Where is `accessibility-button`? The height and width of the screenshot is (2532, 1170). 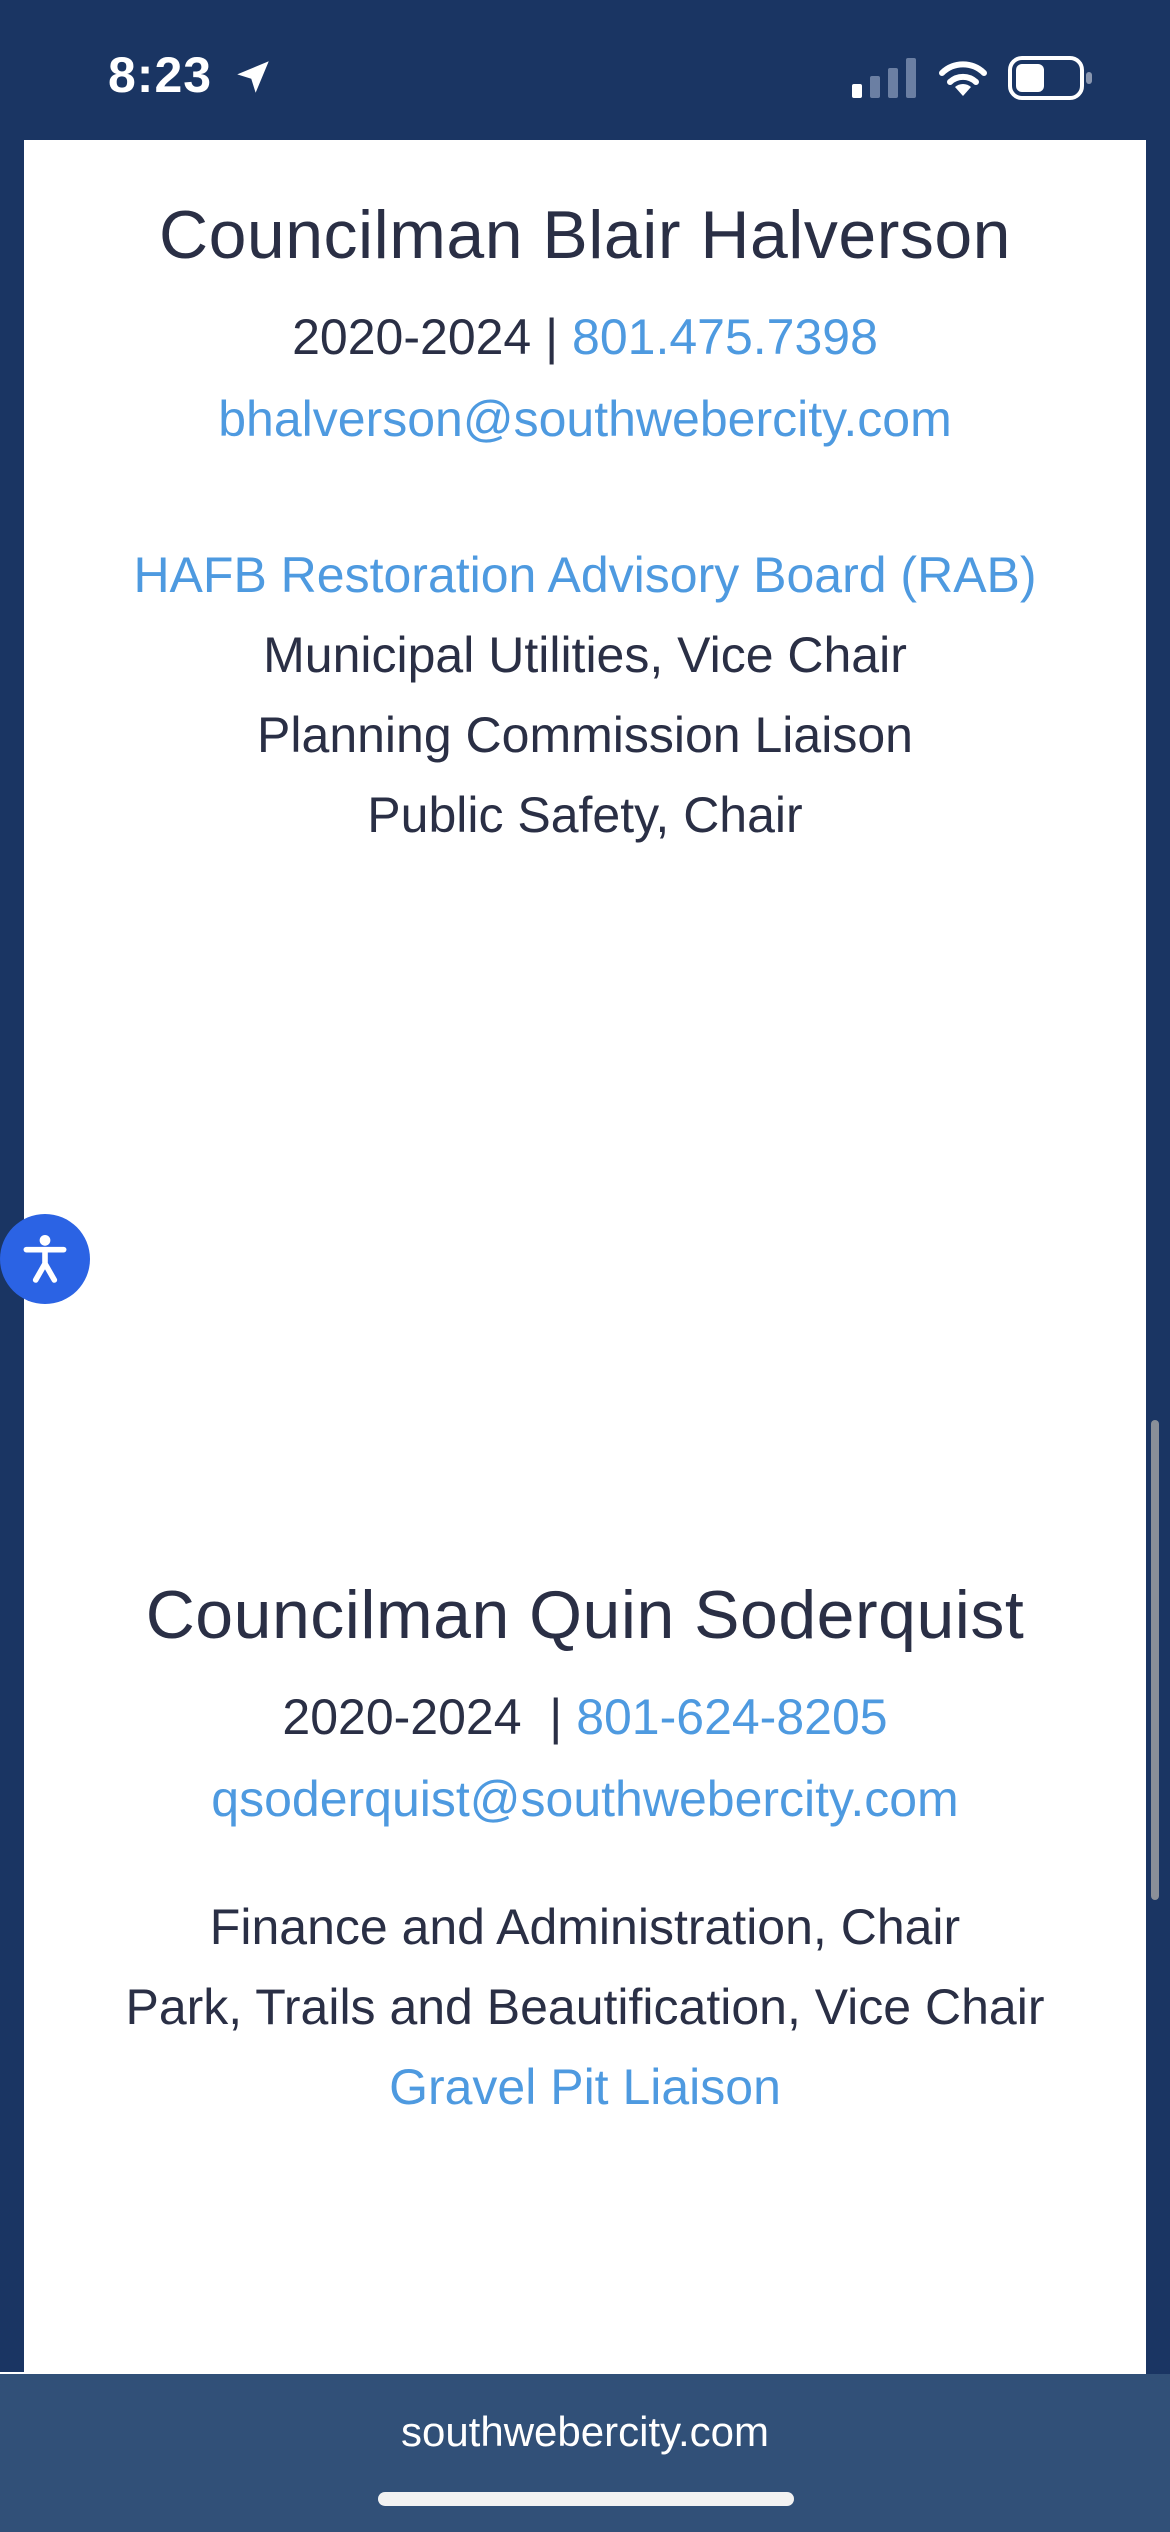 accessibility-button is located at coordinates (45, 1259).